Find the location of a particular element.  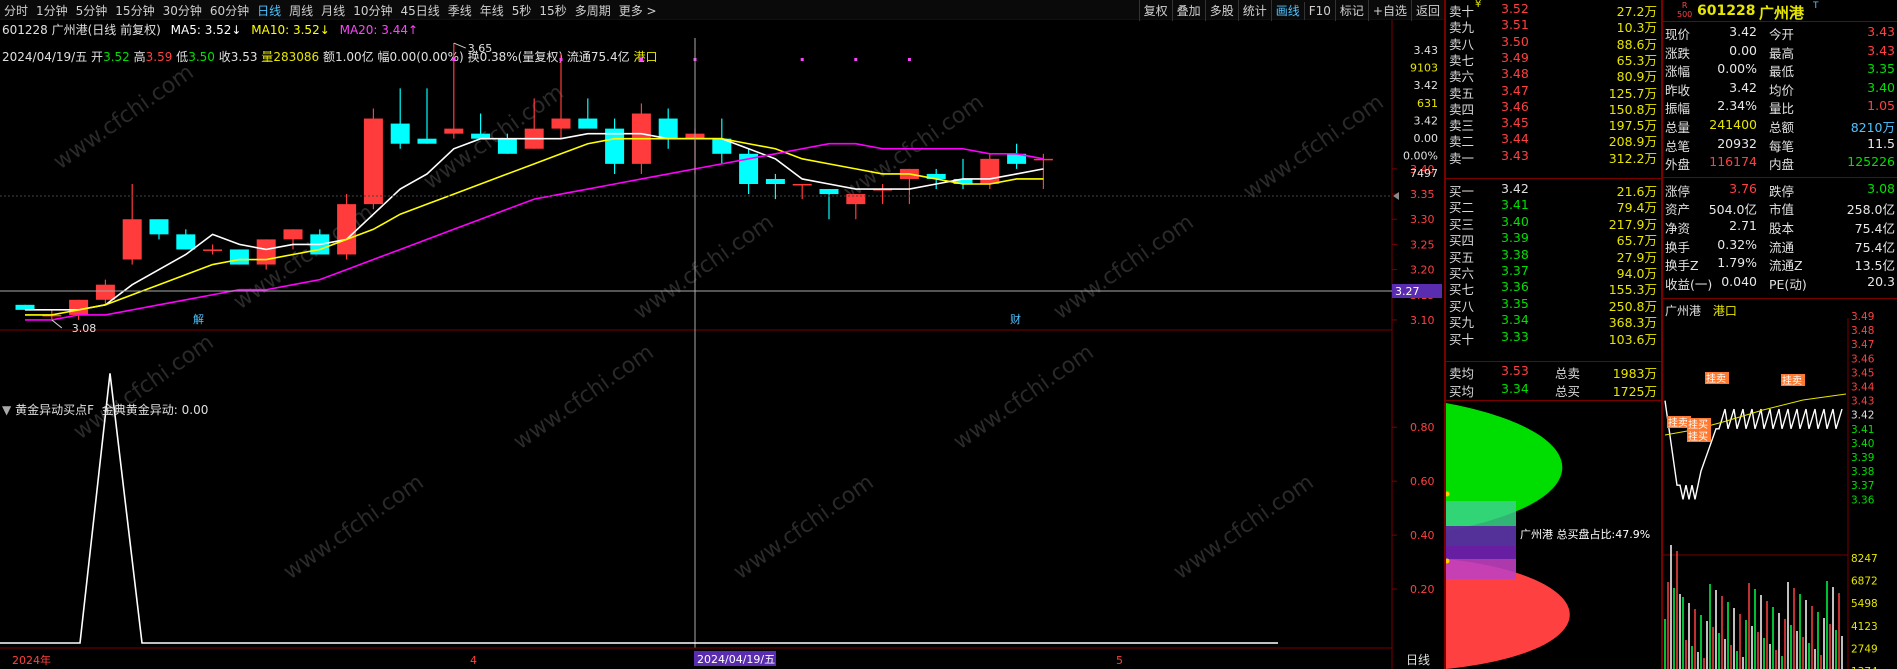

mini-price-tick: 3.42 is located at coordinates (1862, 416).